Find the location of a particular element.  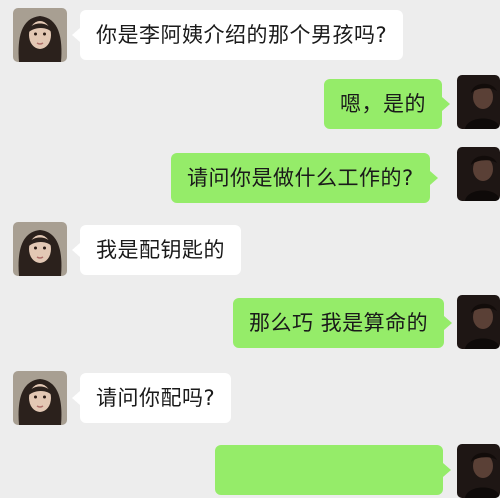

message-bubble-outgoing: 请问你是做什么工作的? is located at coordinates (304, 178).